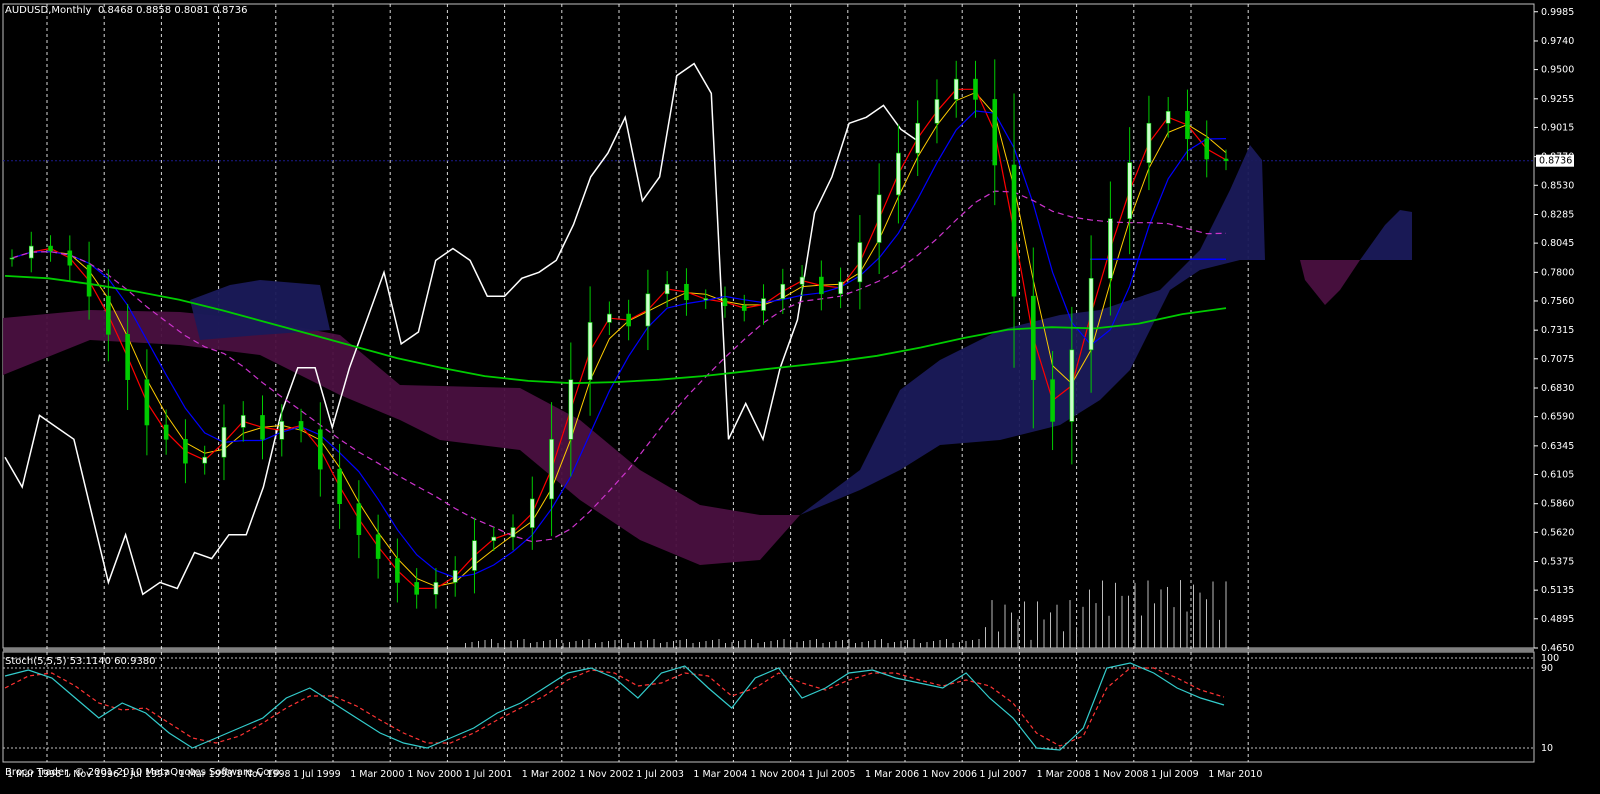 This screenshot has width=1600, height=794. What do you see at coordinates (1557, 272) in the screenshot?
I see `y-tick-label: 0.7800` at bounding box center [1557, 272].